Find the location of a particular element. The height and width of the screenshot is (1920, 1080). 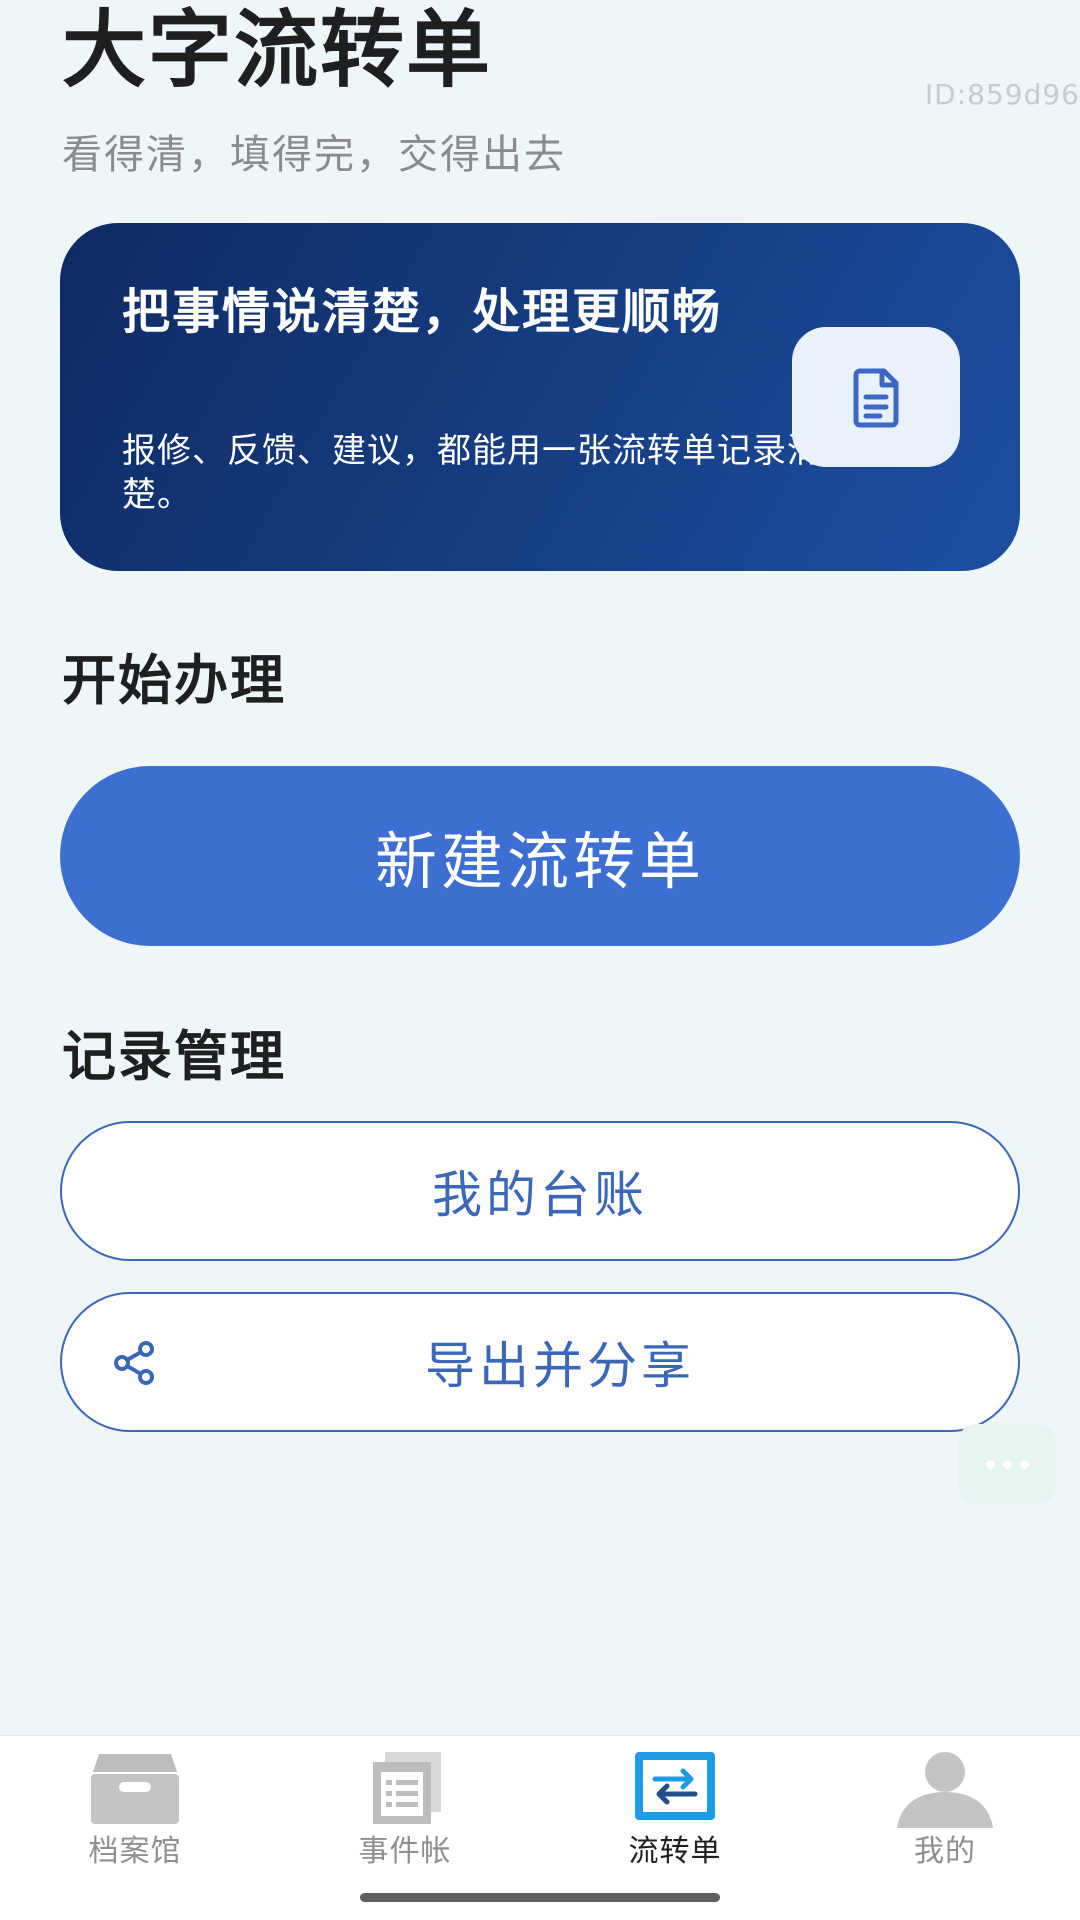

tab-transfer-form-label: 流转单 is located at coordinates (675, 1851).